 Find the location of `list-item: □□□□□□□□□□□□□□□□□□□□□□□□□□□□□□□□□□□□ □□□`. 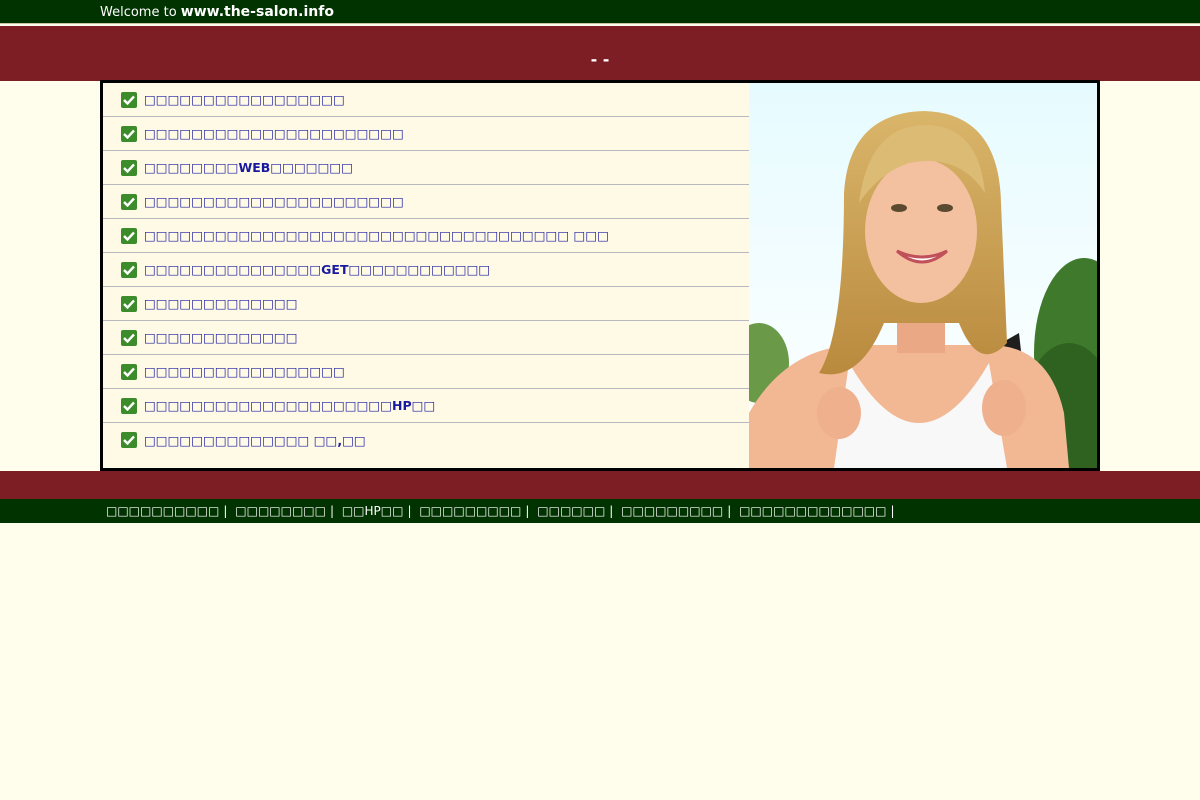

list-item: □□□□□□□□□□□□□□□□□□□□□□□□□□□□□□□□□□□□ □□□ is located at coordinates (426, 236).